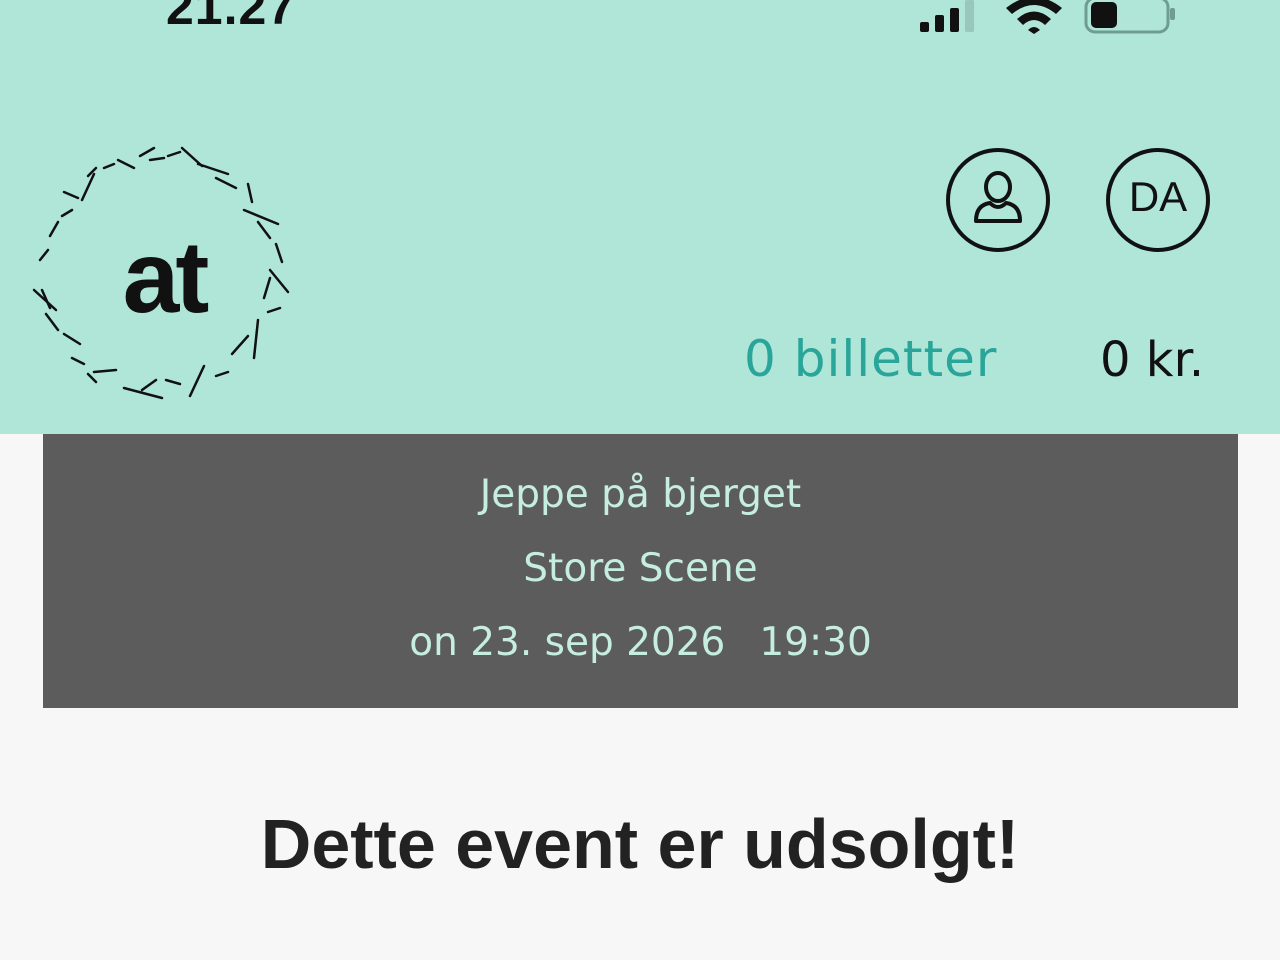 This screenshot has width=1280, height=960. What do you see at coordinates (870, 359) in the screenshot?
I see `tickets-count: 0 billetter` at bounding box center [870, 359].